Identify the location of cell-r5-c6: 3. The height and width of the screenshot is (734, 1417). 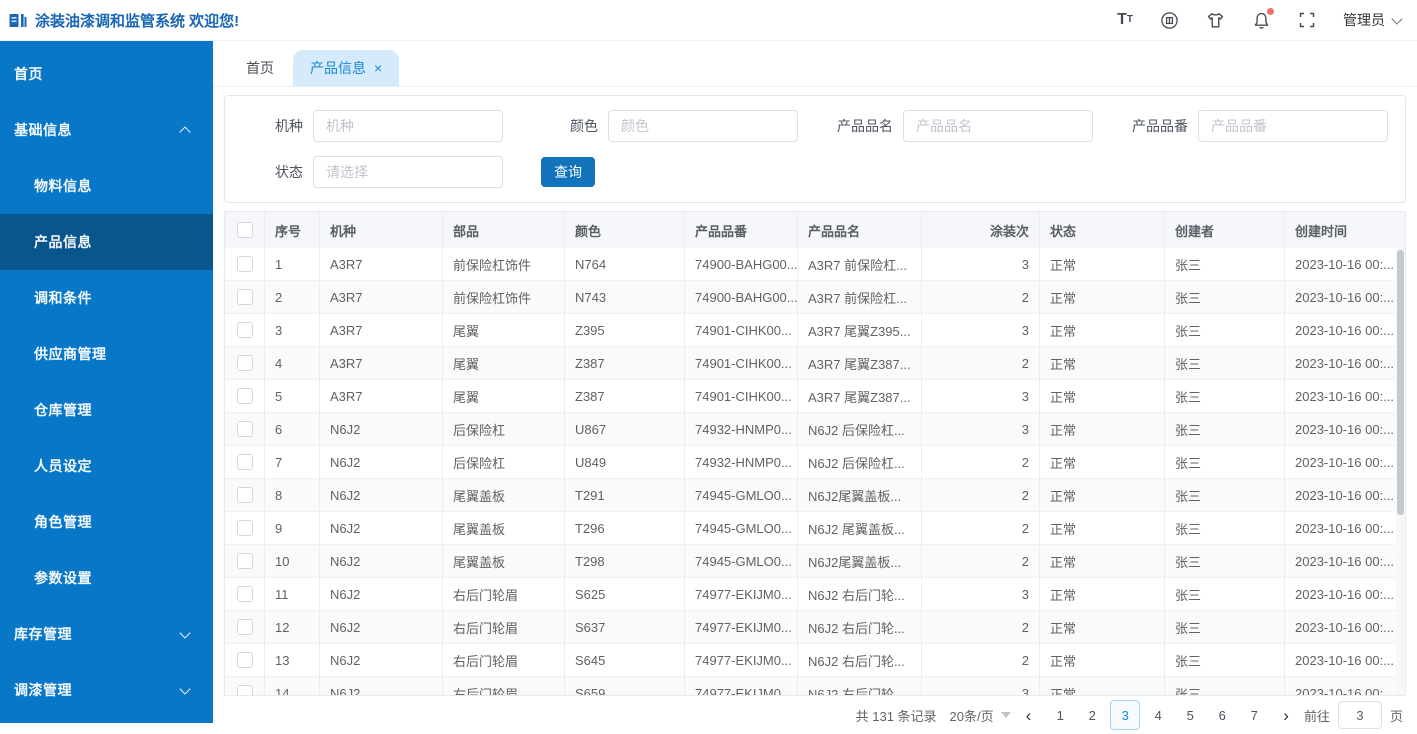
(981, 396).